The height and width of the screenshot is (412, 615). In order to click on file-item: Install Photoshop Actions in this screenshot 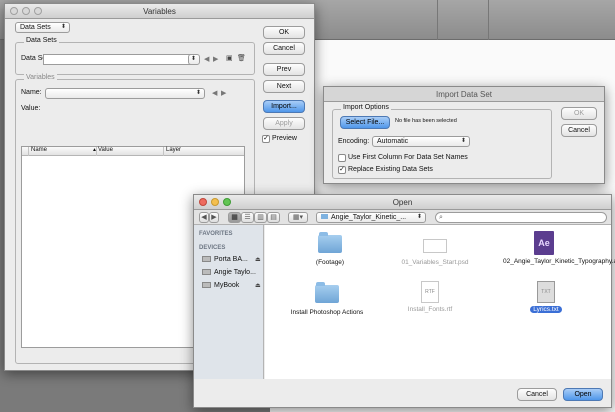, I will do `click(327, 299)`.